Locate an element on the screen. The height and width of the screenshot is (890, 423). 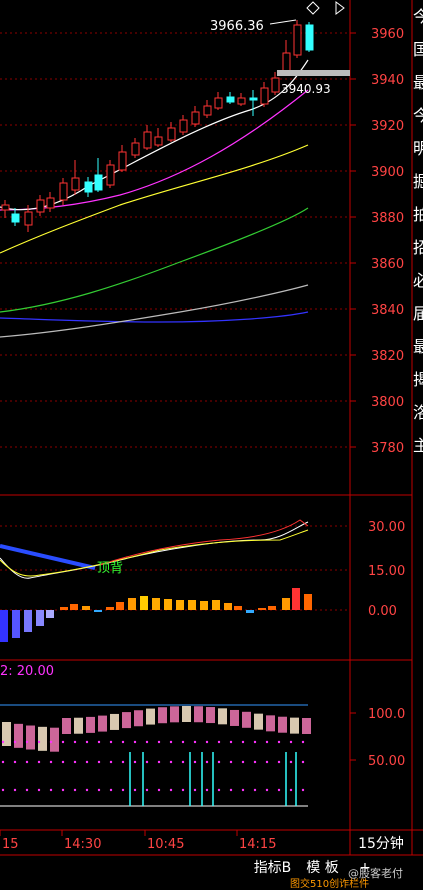
price-tick-label: 3820 is located at coordinates (387, 356).